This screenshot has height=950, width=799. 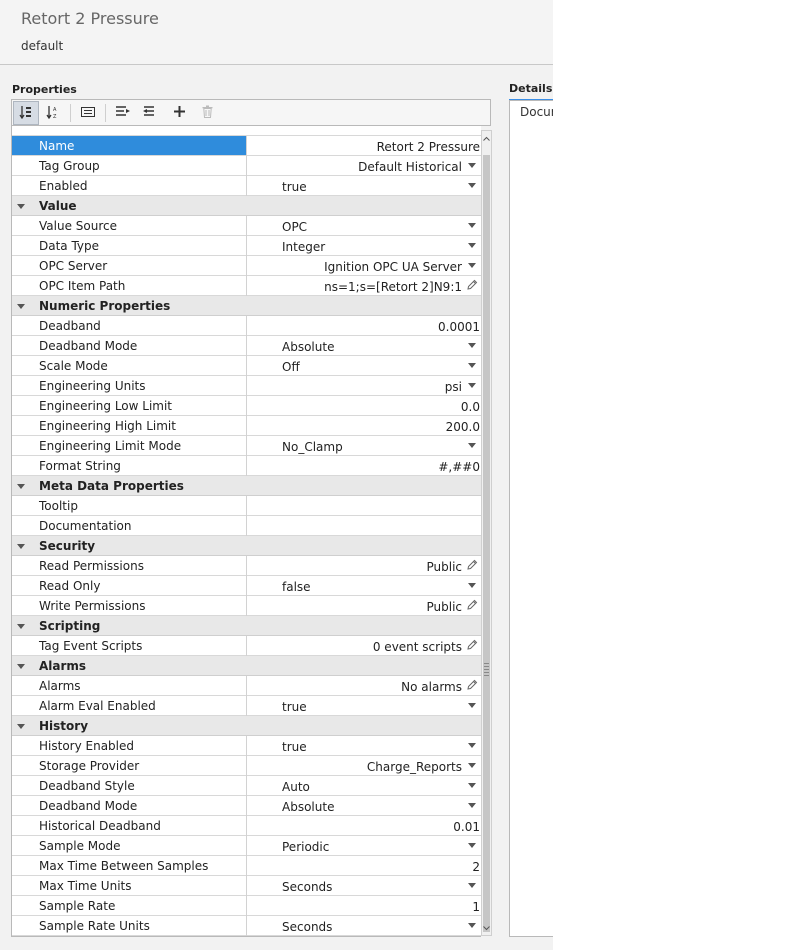 What do you see at coordinates (296, 787) in the screenshot?
I see `property-value: Auto` at bounding box center [296, 787].